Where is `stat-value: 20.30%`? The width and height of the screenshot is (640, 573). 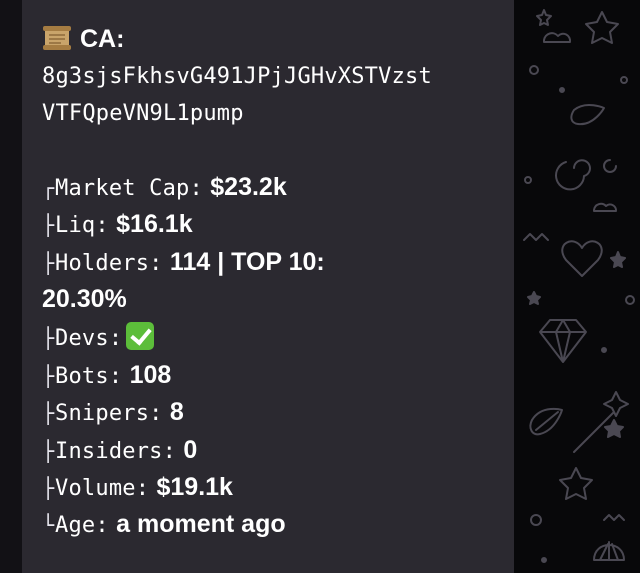
stat-value: 20.30% is located at coordinates (84, 299).